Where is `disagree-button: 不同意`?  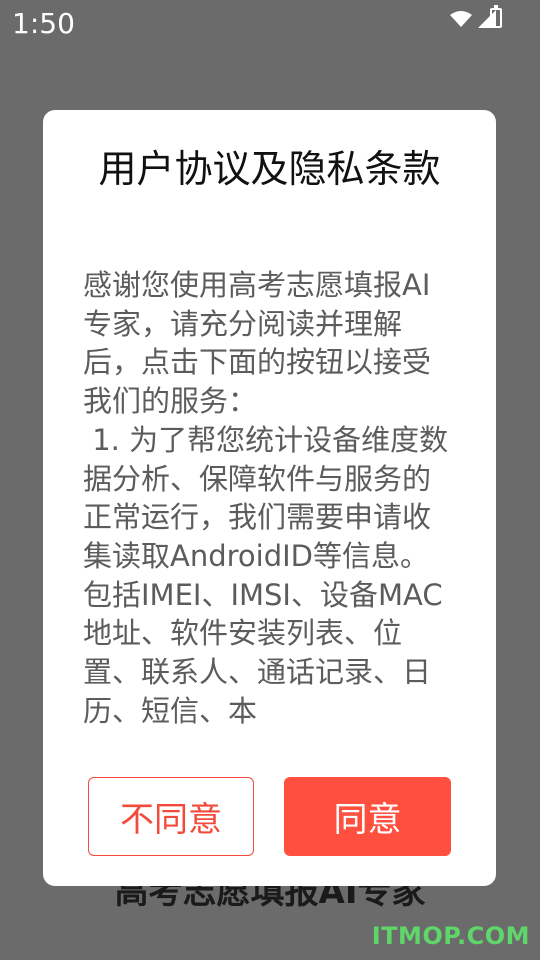
disagree-button: 不同意 is located at coordinates (171, 816).